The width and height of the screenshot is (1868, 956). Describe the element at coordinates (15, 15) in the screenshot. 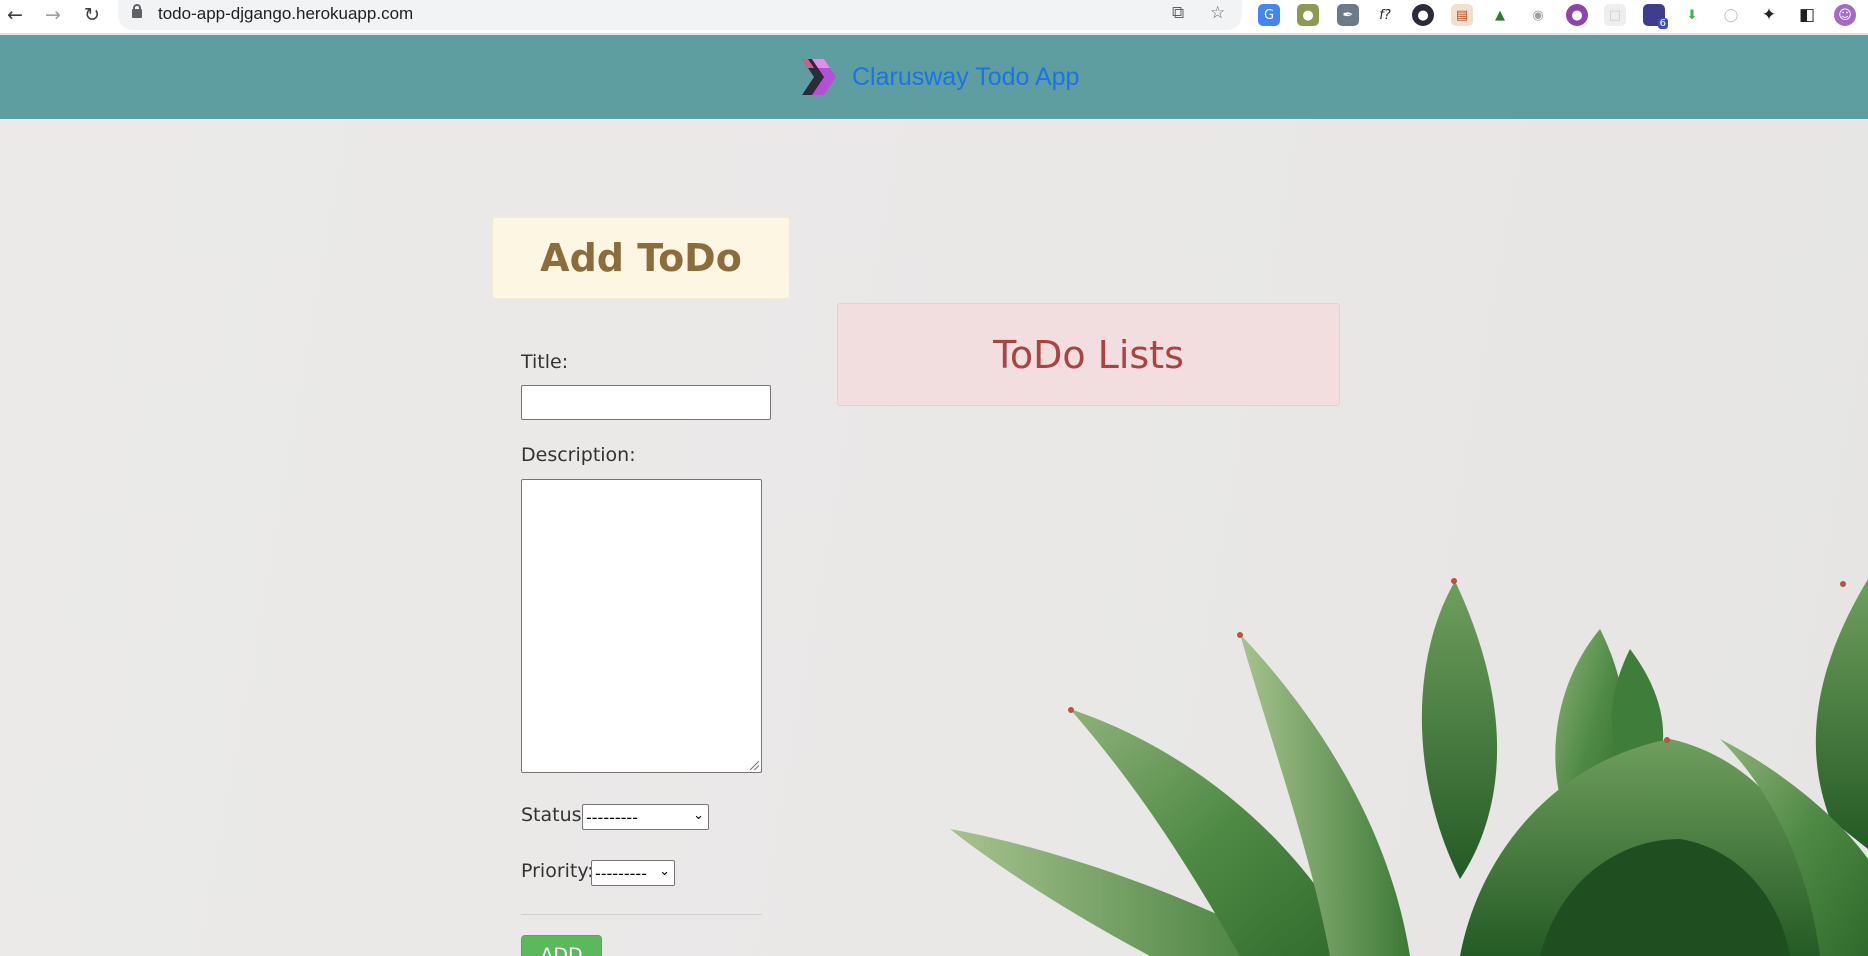

I see `back-icon: ←` at that location.